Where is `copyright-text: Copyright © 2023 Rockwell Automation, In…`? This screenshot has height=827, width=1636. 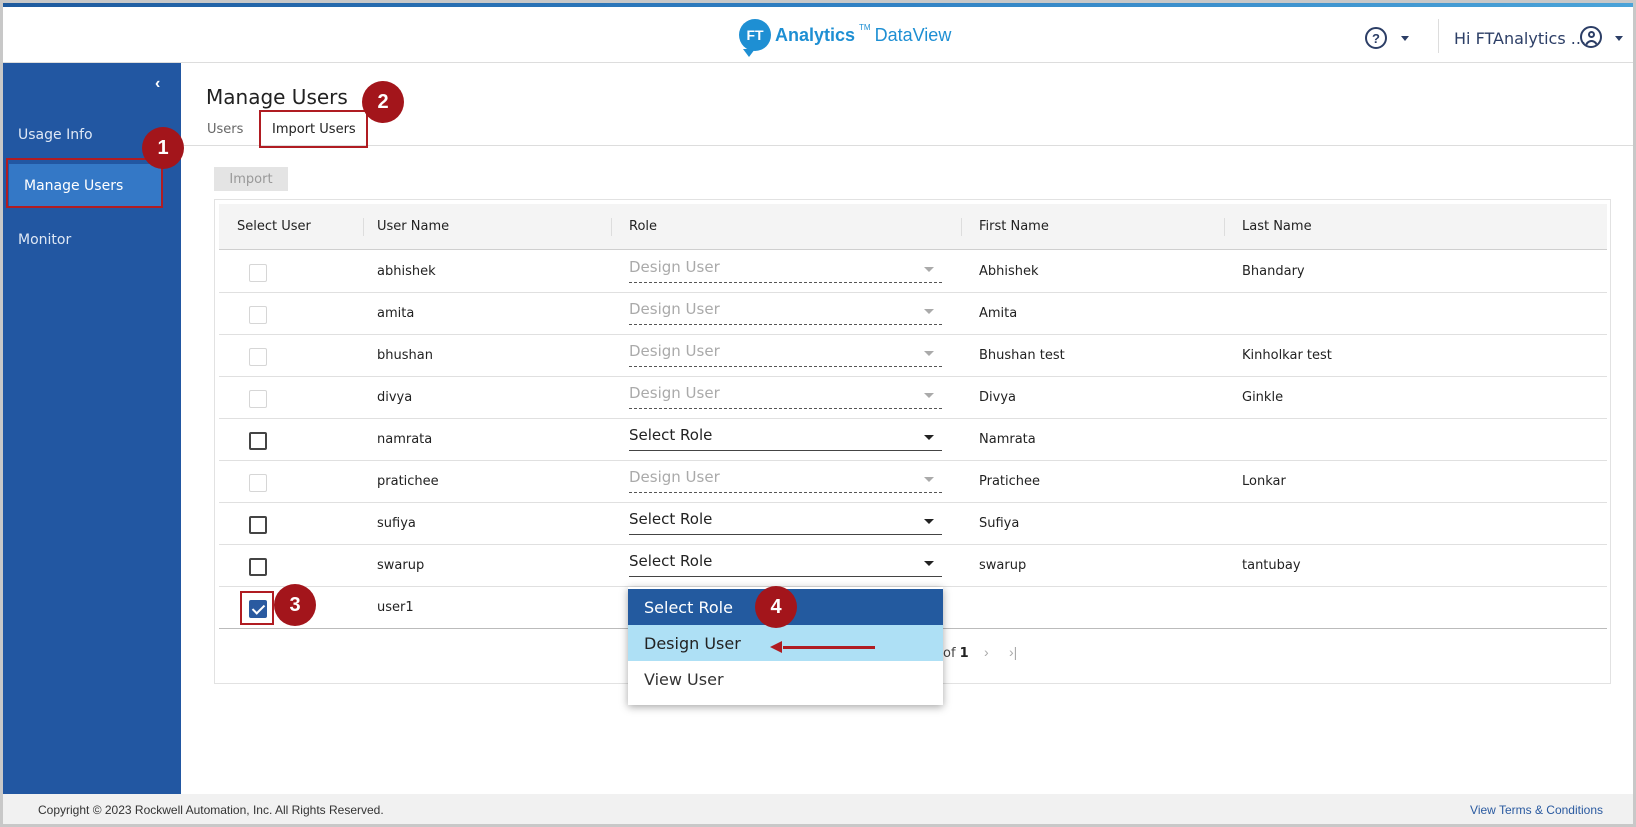 copyright-text: Copyright © 2023 Rockwell Automation, In… is located at coordinates (211, 810).